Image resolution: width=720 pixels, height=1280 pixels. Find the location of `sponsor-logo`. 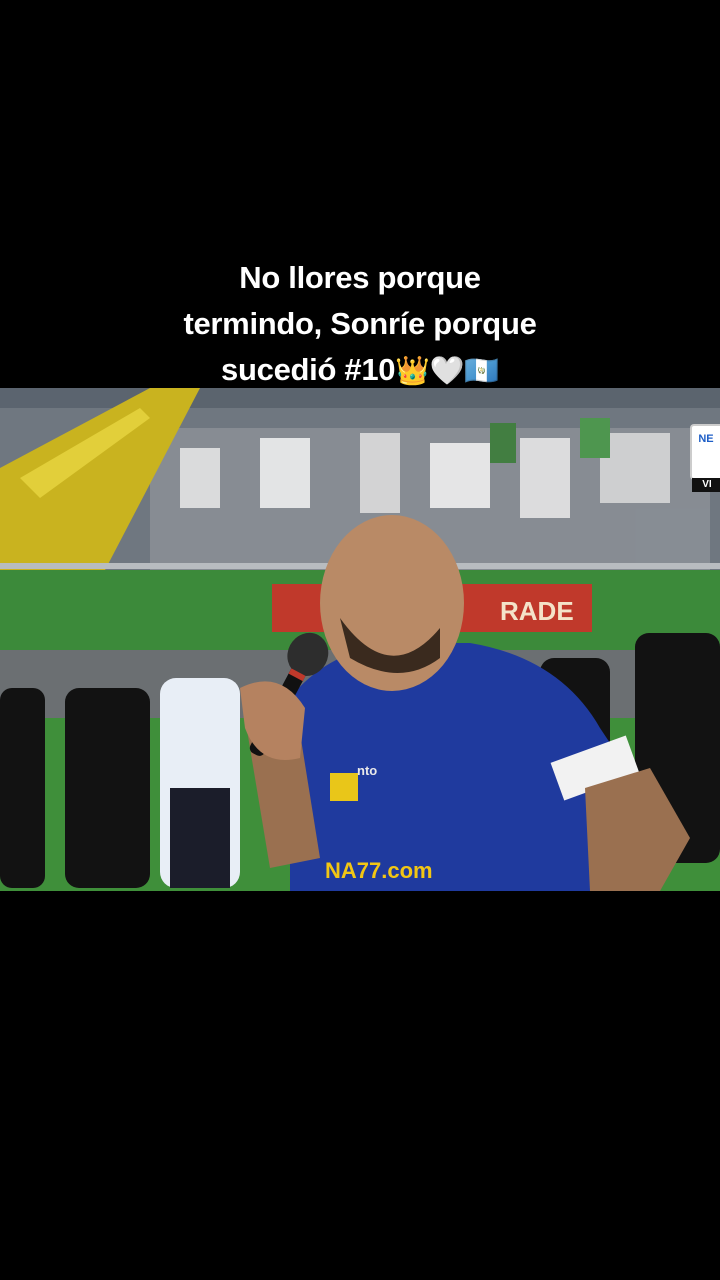

sponsor-logo is located at coordinates (344, 787).